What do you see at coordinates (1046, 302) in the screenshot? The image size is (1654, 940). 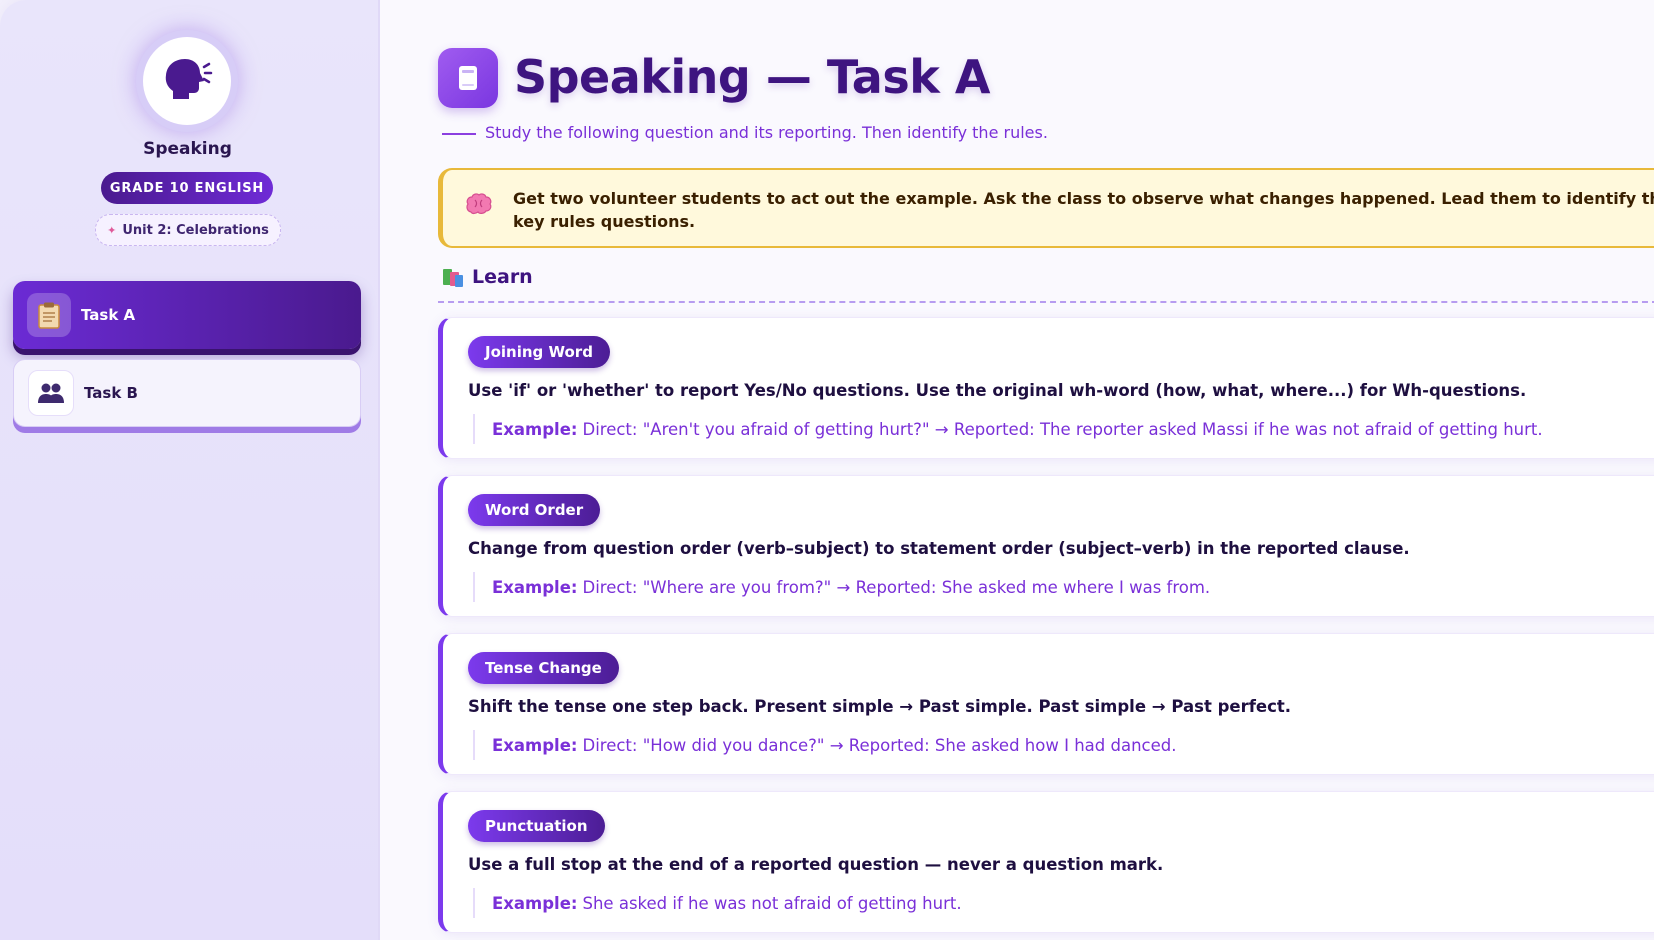 I see `learn-divider` at bounding box center [1046, 302].